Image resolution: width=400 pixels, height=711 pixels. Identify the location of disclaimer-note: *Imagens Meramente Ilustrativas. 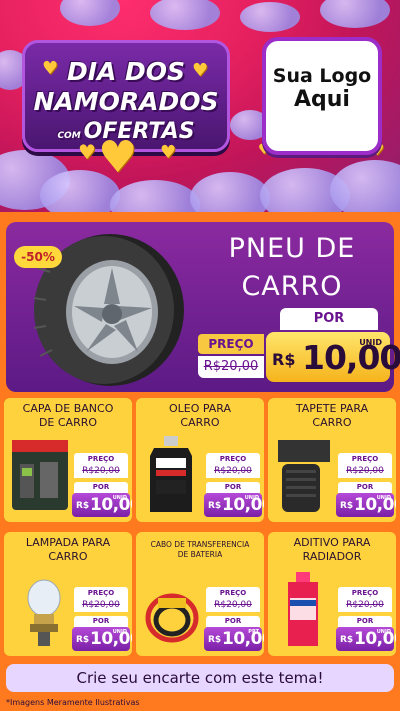
(73, 702).